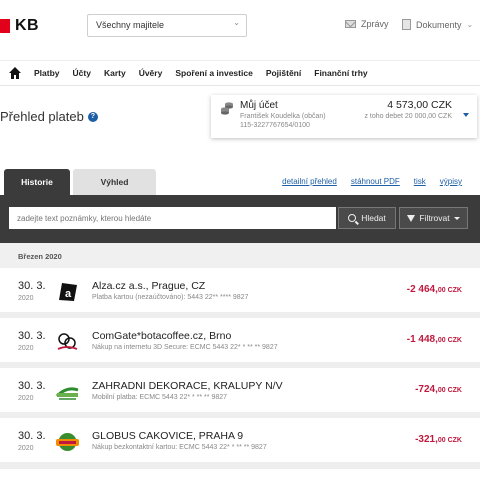  What do you see at coordinates (213, 73) in the screenshot?
I see `nav-item-sporeni: Spoření a investice` at bounding box center [213, 73].